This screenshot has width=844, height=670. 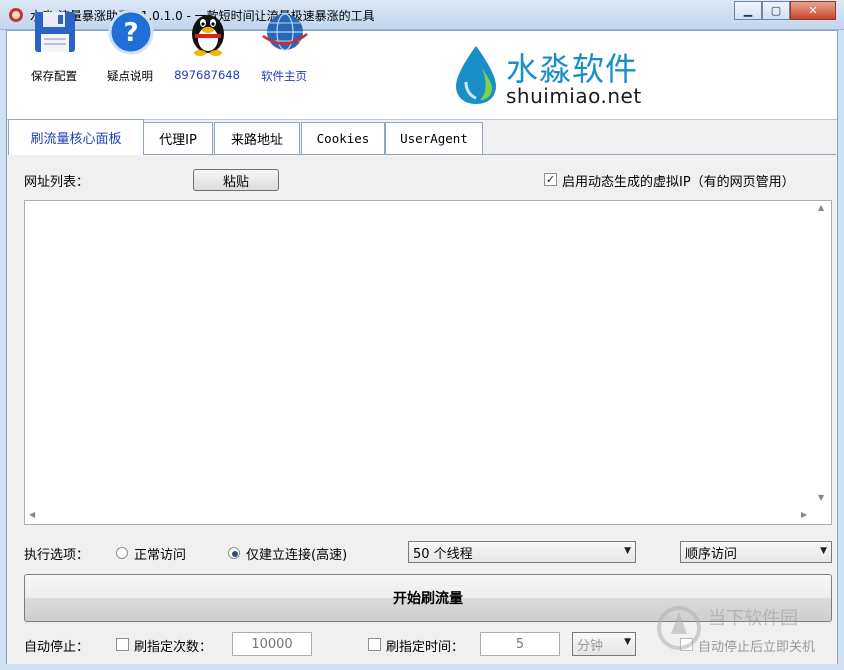 I want to click on minimize-button: ▁, so click(x=748, y=10).